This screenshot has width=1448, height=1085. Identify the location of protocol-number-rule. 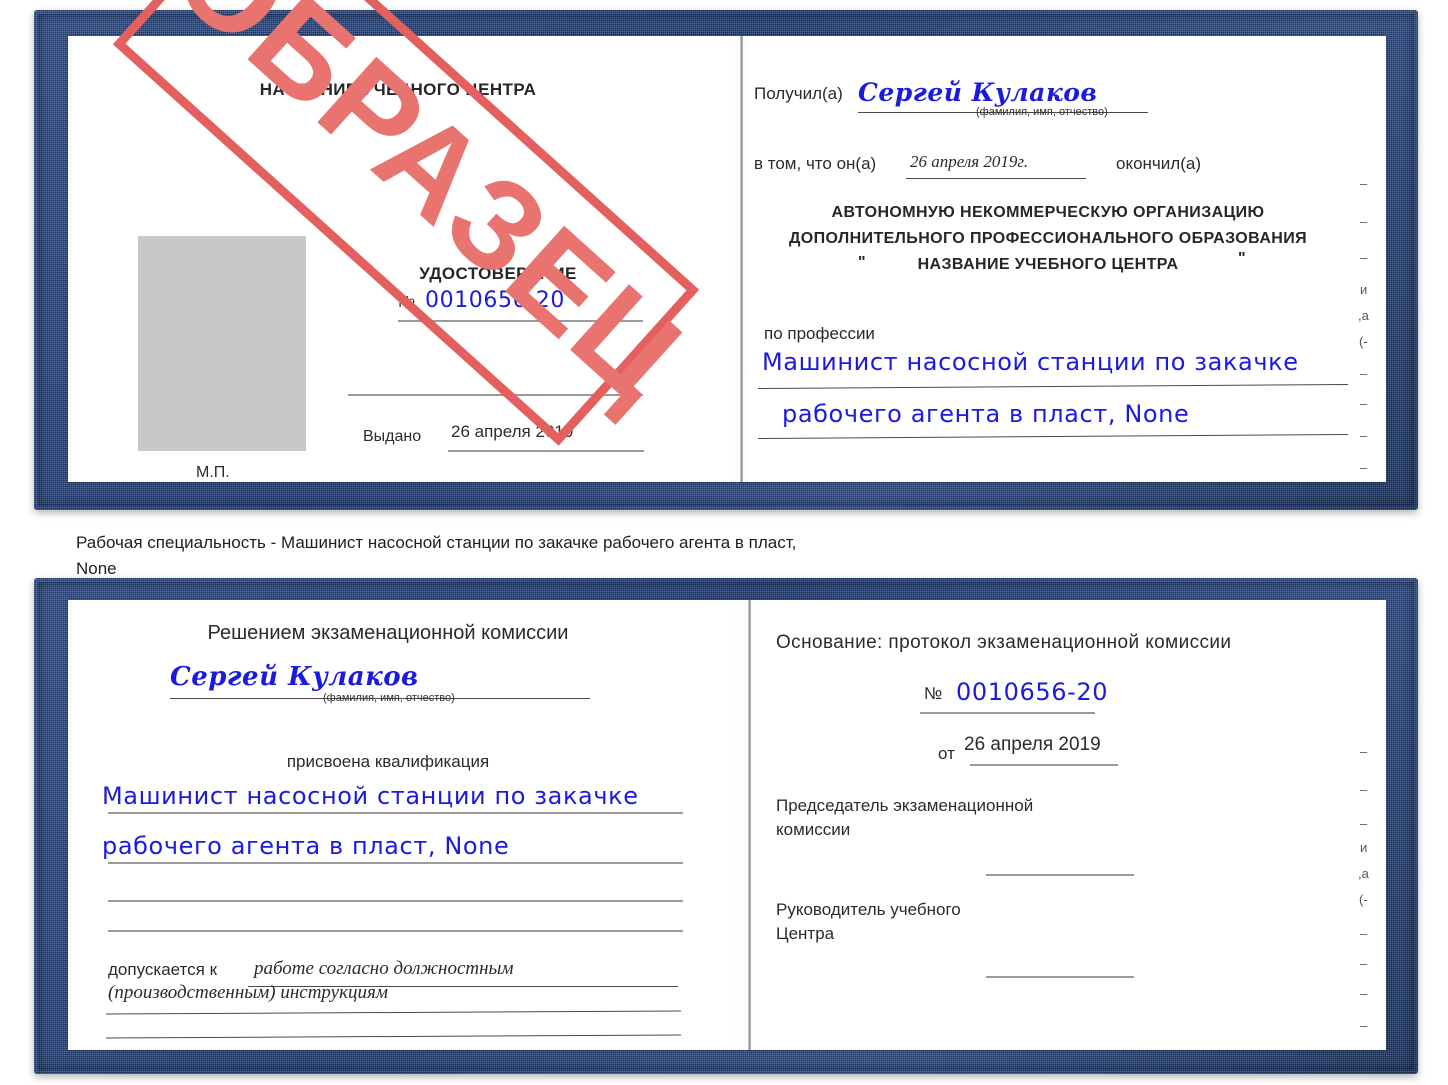
(1007, 713).